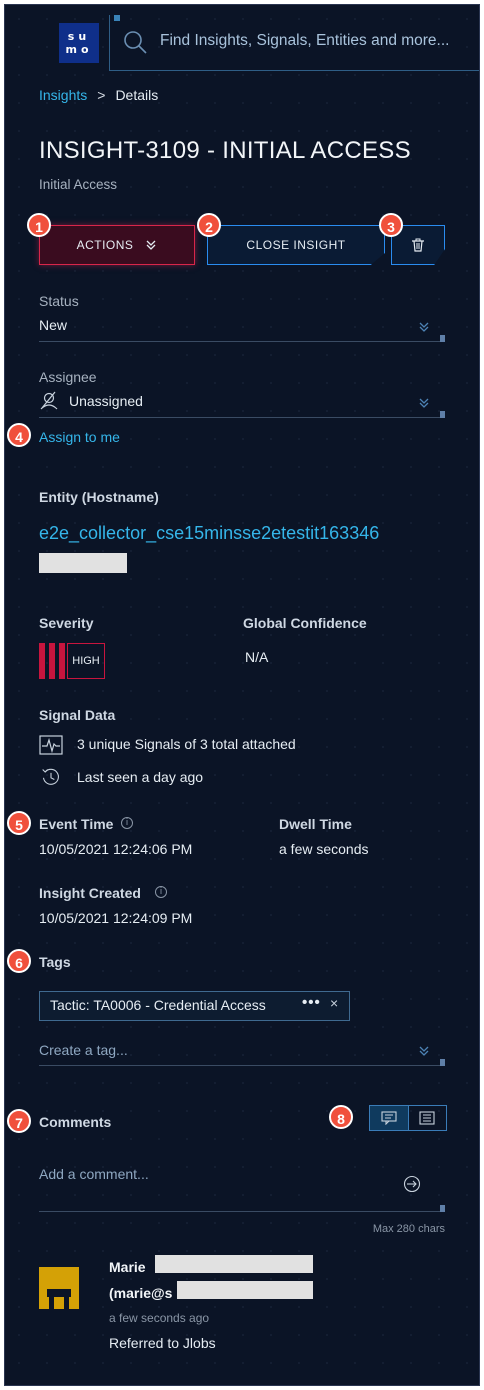 This screenshot has height=1390, width=484. I want to click on search-bar, so click(294, 43).